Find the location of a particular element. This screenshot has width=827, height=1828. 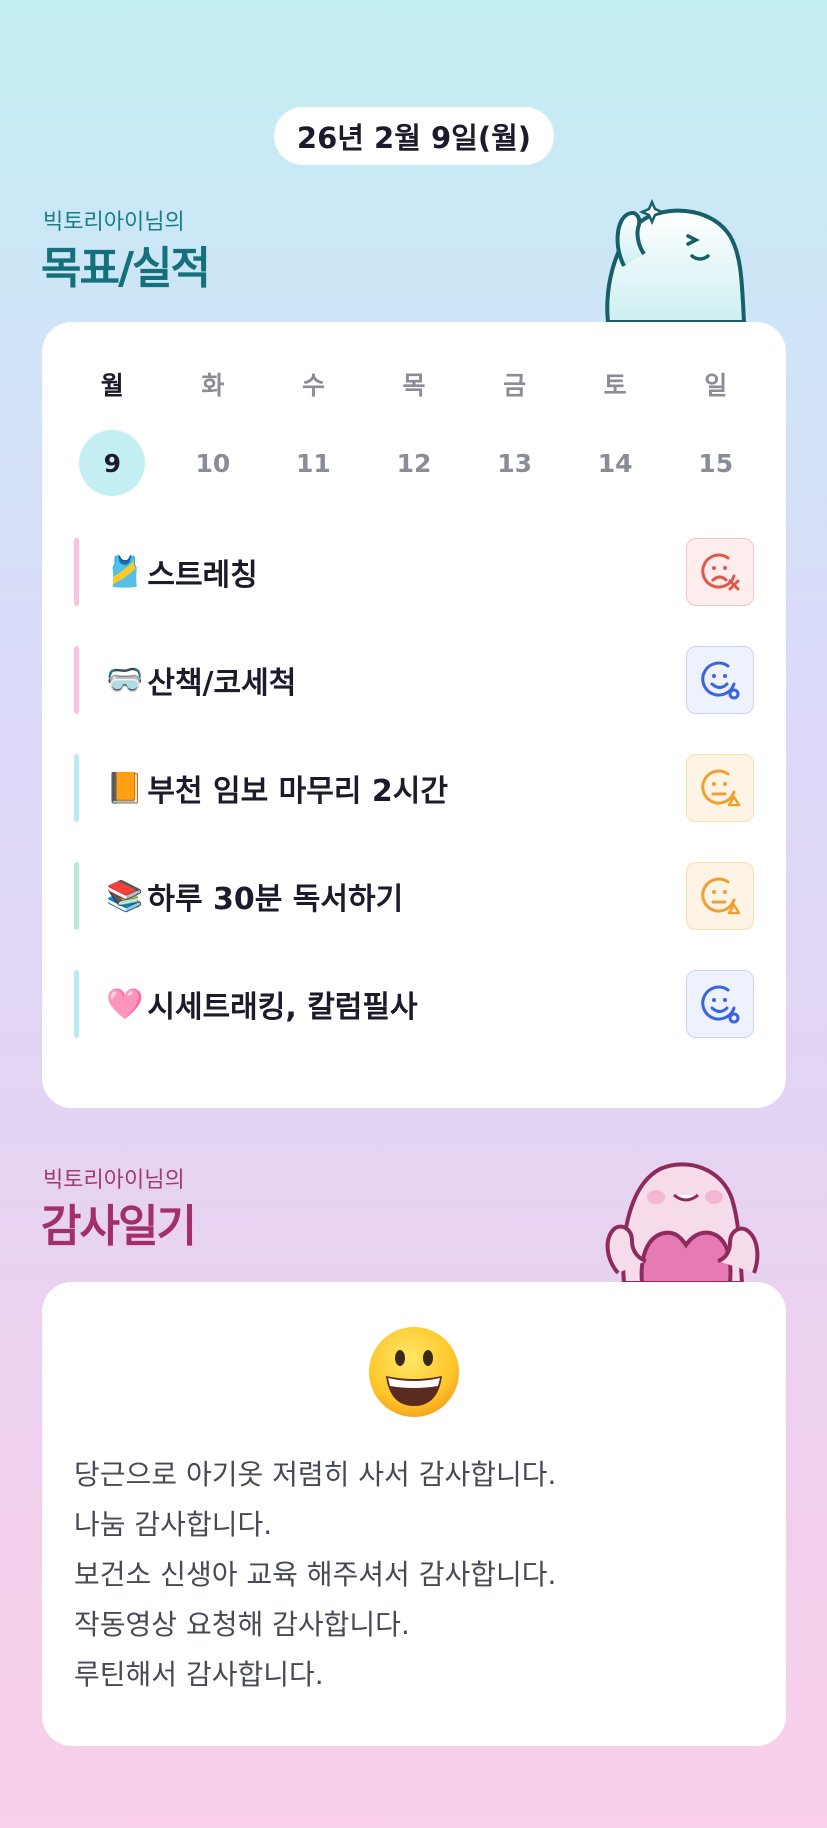

book-icon: 📙 is located at coordinates (125, 788).